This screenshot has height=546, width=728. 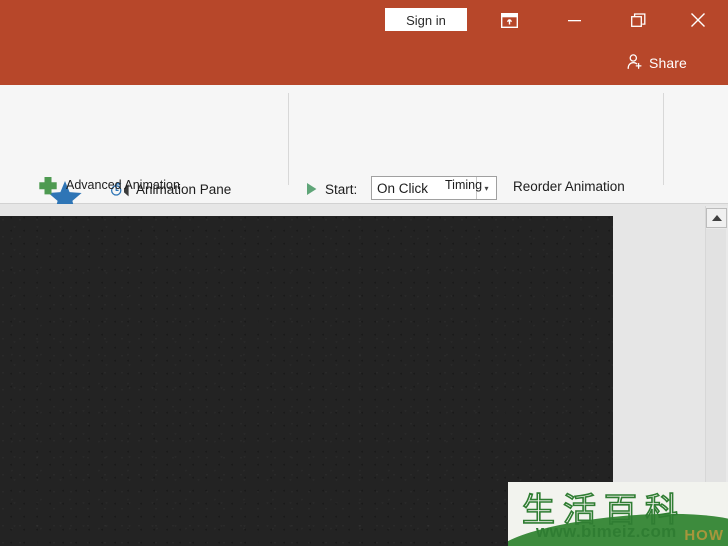 I want to click on group-label-advanced-animation: Advanced Animation, so click(x=123, y=185).